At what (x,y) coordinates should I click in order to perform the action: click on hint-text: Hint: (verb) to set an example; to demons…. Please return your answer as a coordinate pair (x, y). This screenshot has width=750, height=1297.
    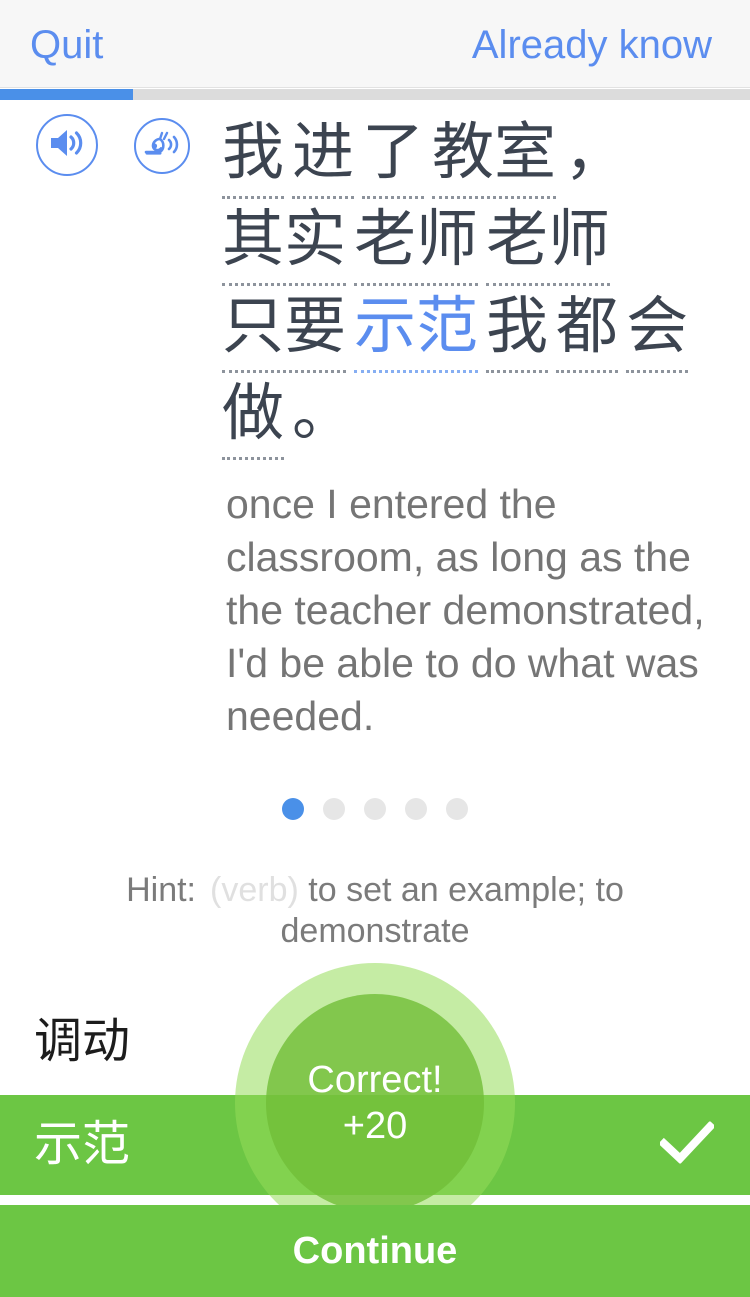
    Looking at the image, I should click on (375, 911).